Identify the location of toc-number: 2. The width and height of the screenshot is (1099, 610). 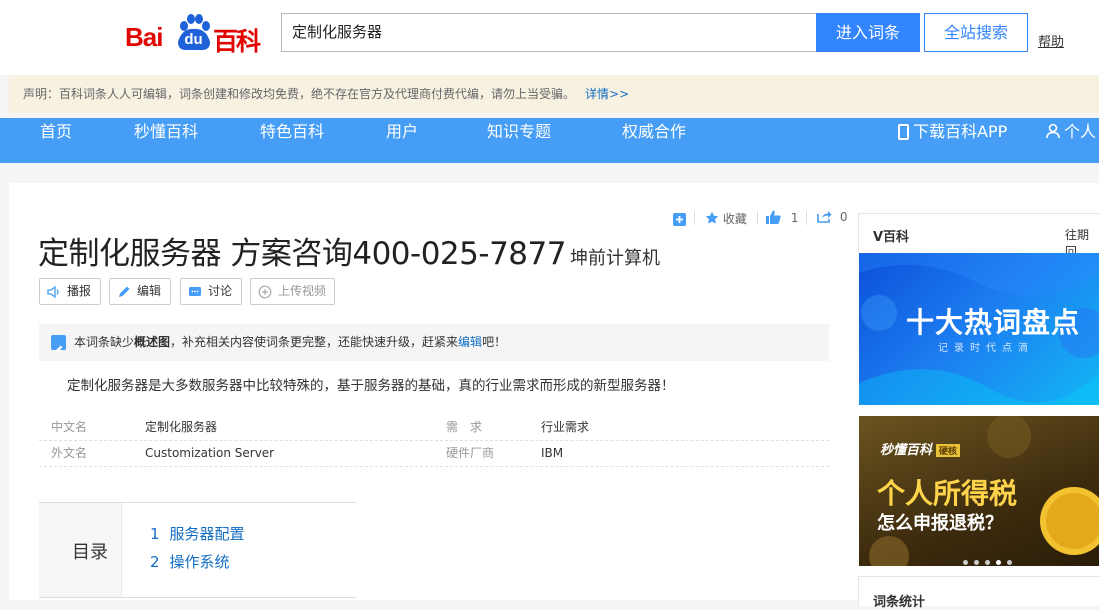
(155, 562).